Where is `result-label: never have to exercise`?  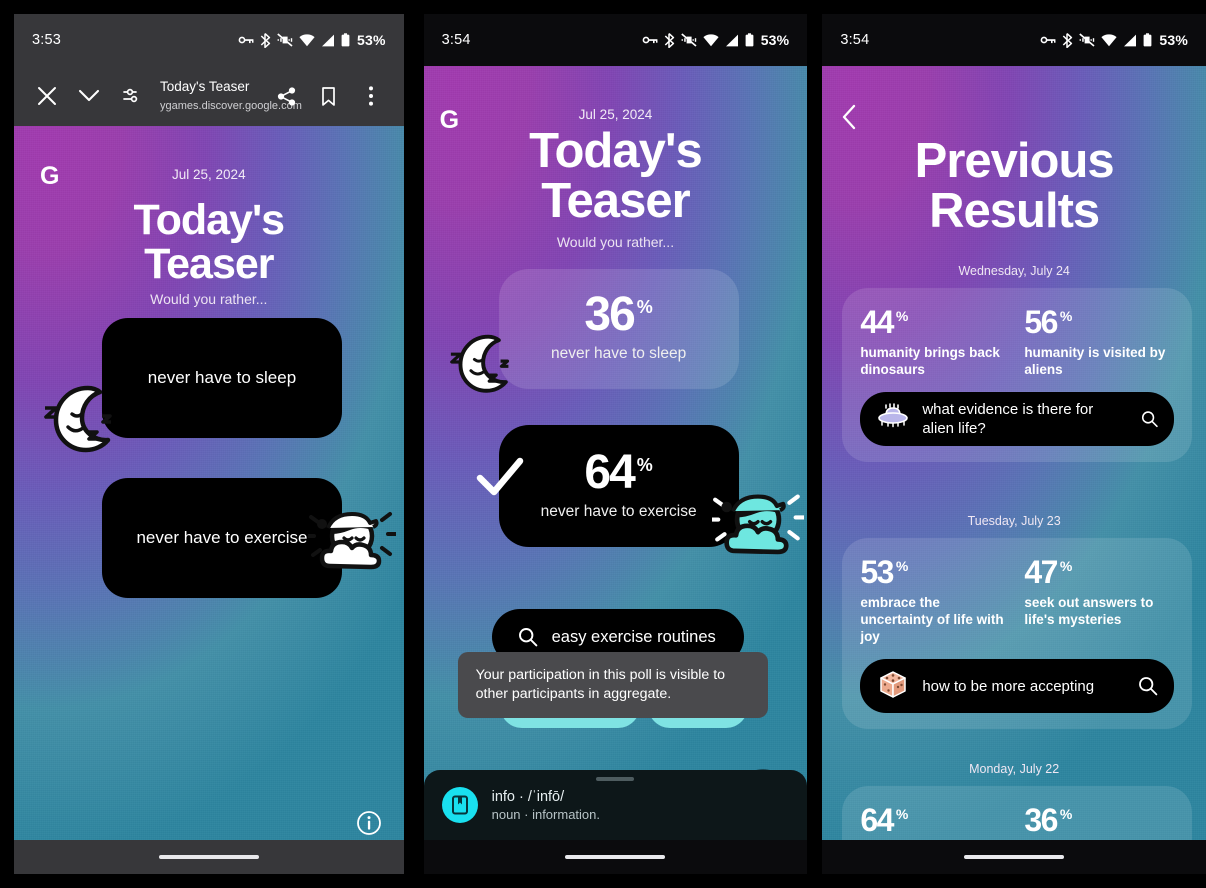
result-label: never have to exercise is located at coordinates (618, 511).